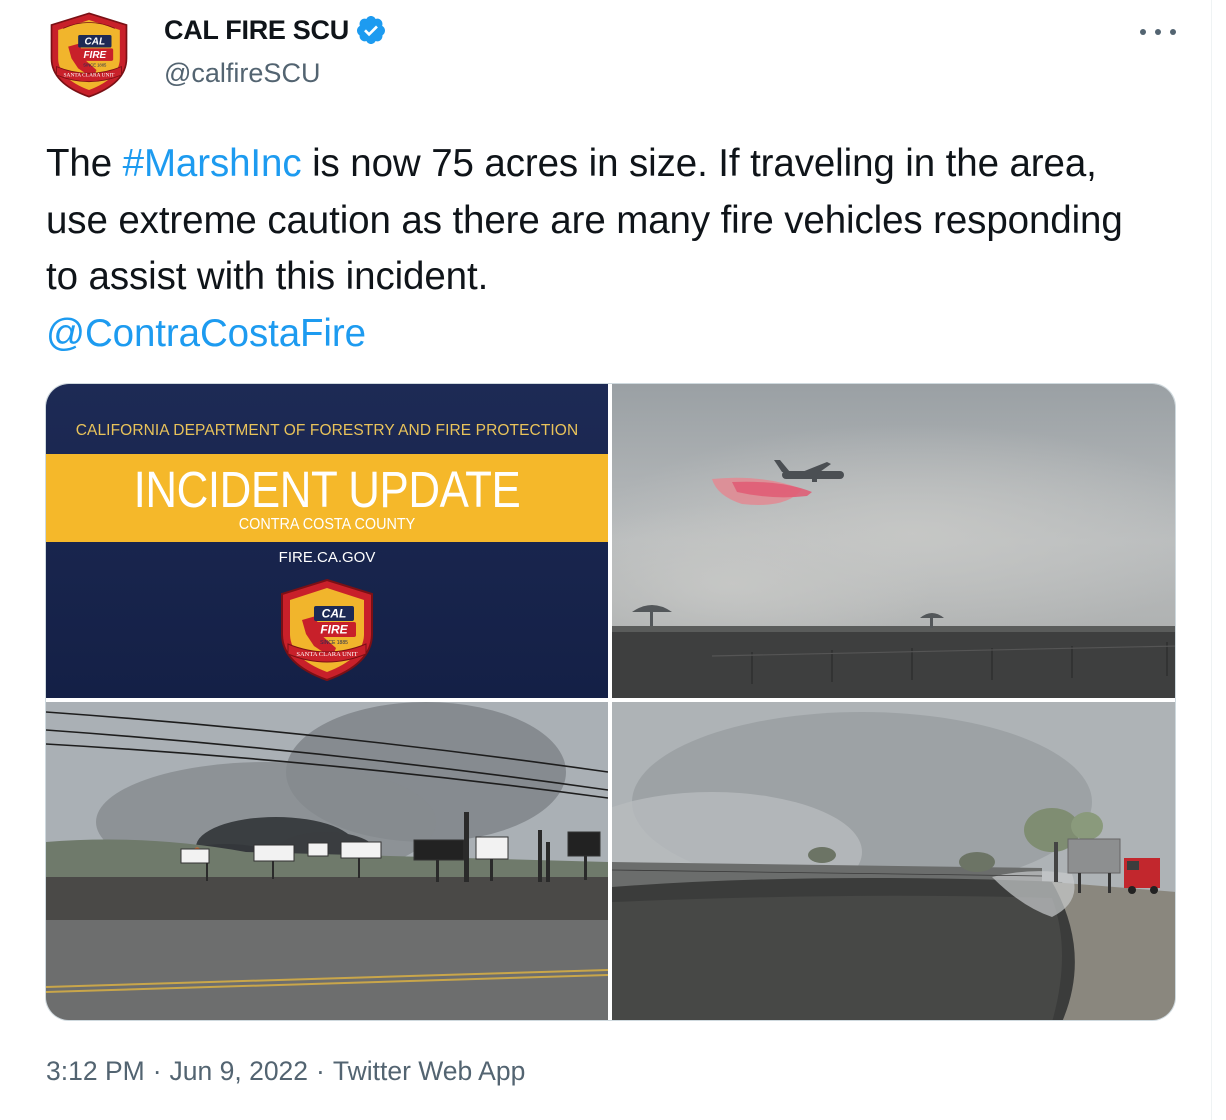 The image size is (1226, 1120). Describe the element at coordinates (256, 30) in the screenshot. I see `display-name: CAL FIRE SCU` at that location.